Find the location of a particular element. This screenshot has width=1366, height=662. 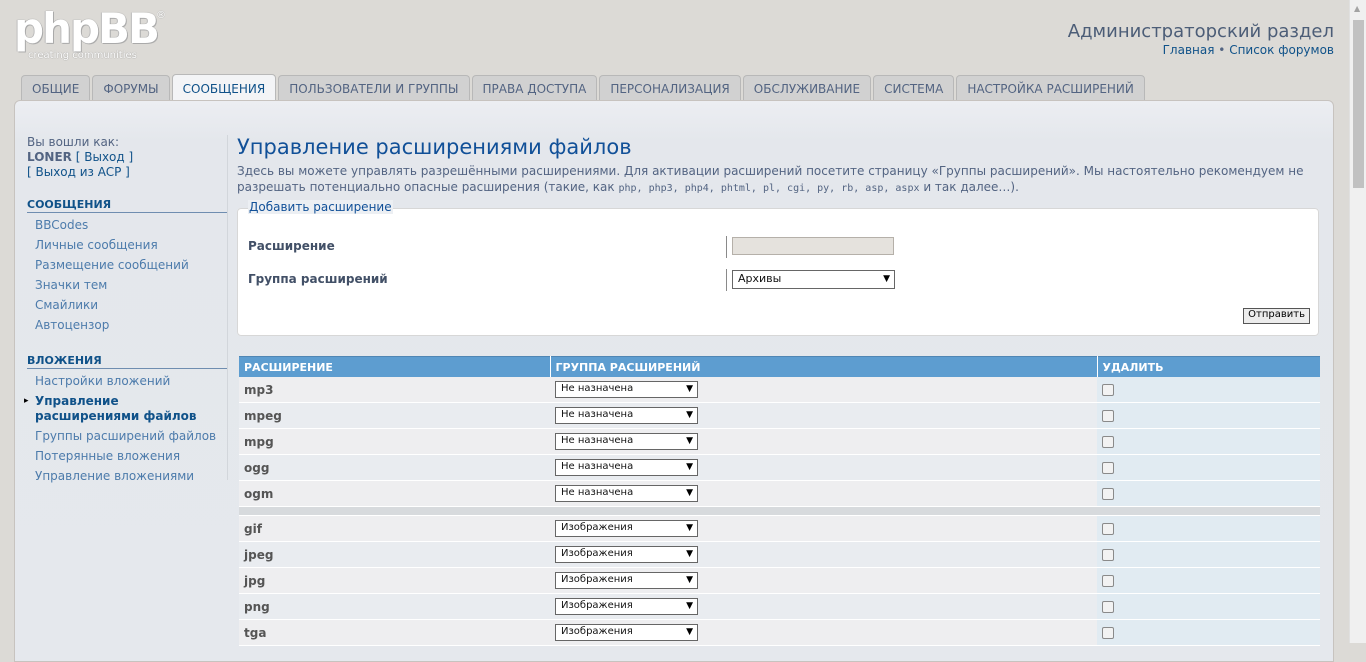

extension-name: ogm is located at coordinates (394, 493).